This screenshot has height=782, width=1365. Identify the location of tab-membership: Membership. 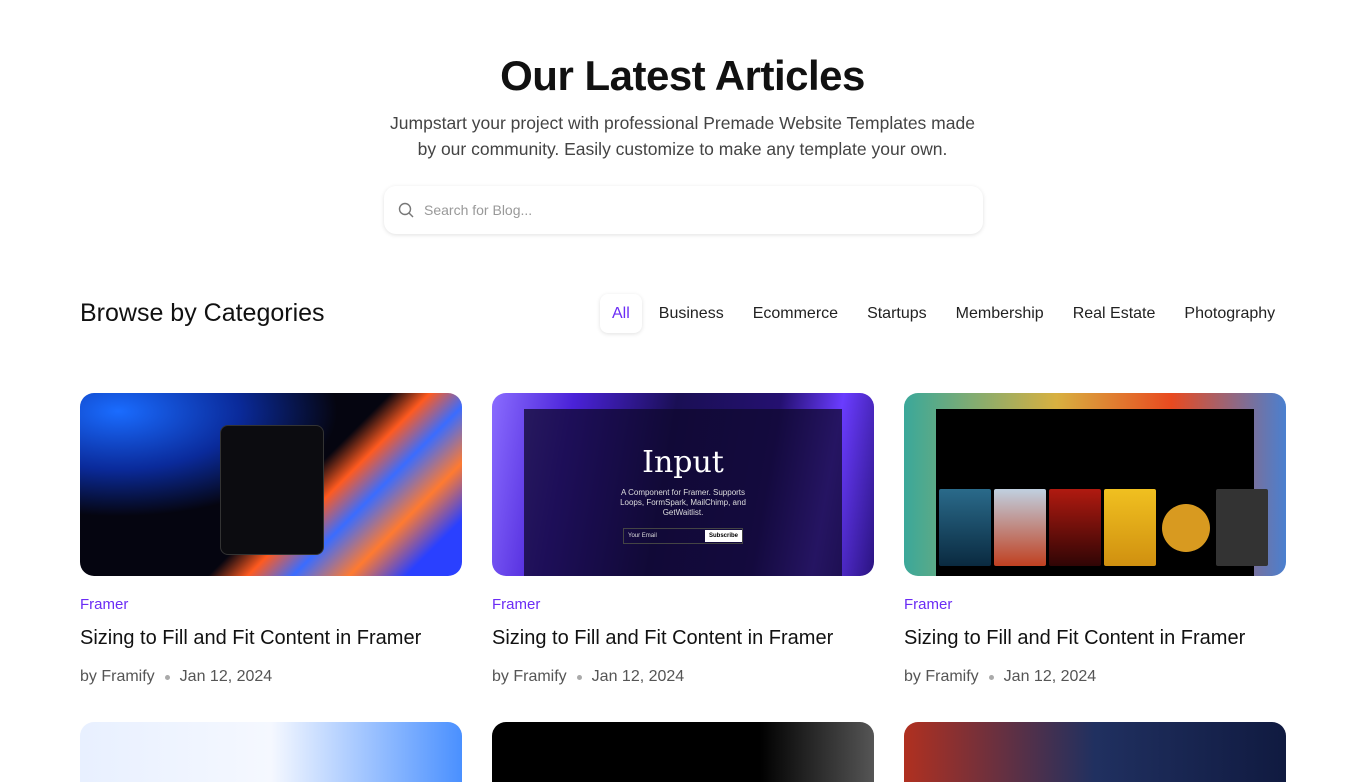
(1000, 313).